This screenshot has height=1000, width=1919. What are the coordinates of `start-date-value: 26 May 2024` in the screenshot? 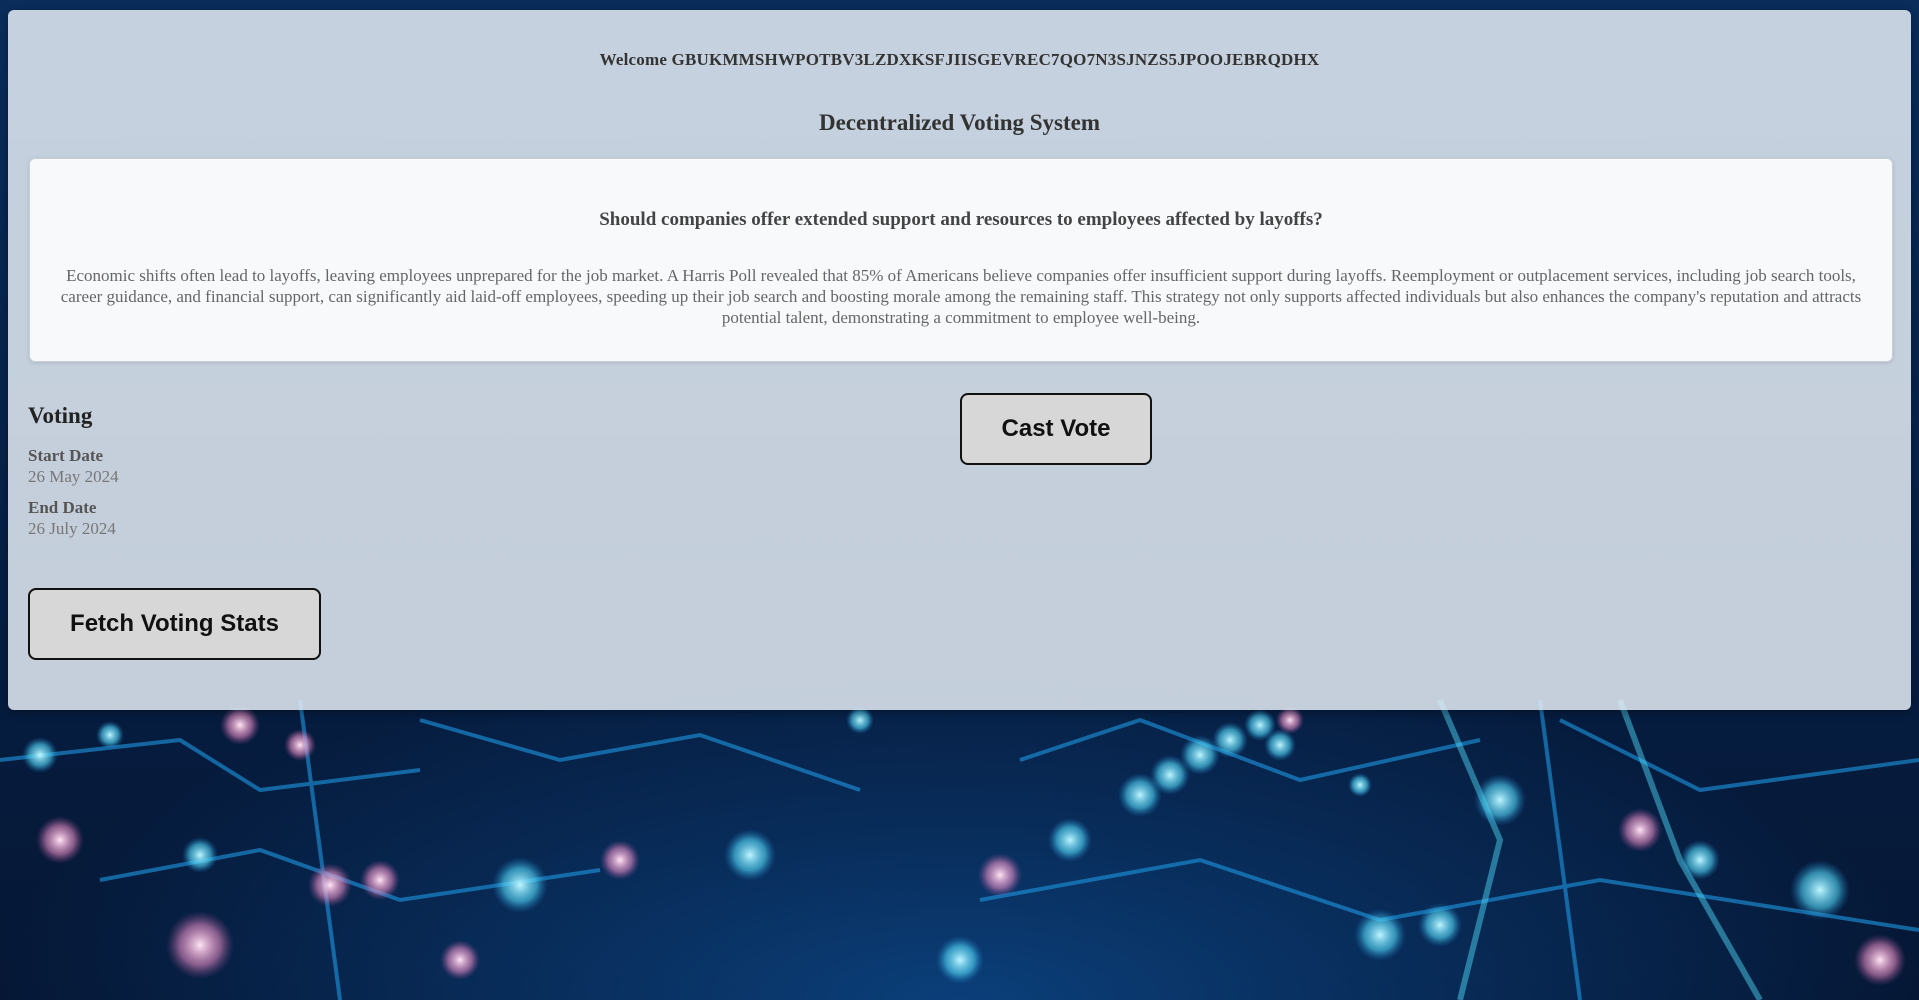 It's located at (73, 476).